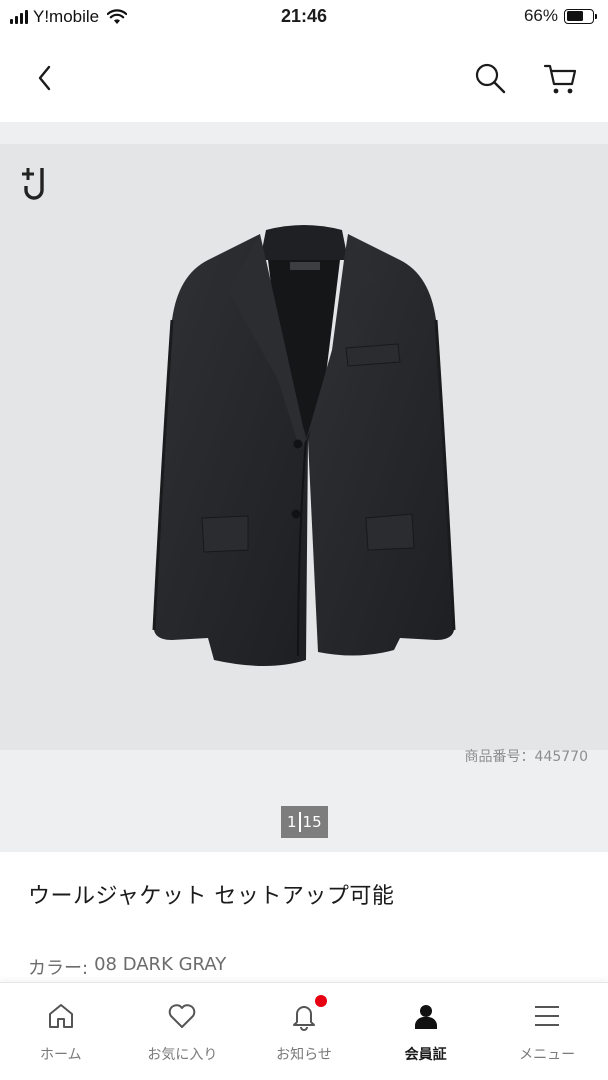 Image resolution: width=608 pixels, height=1080 pixels. I want to click on battery-icon, so click(580, 16).